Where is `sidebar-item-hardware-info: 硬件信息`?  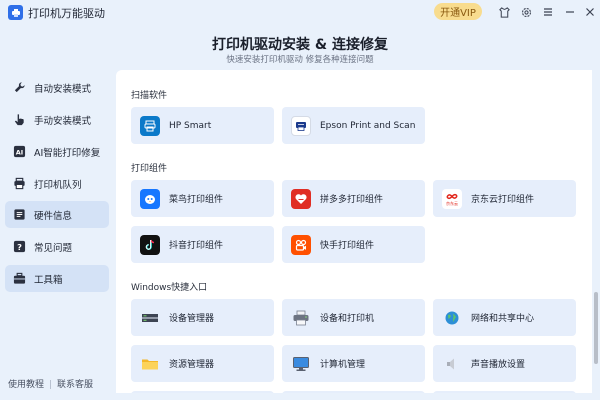
sidebar-item-hardware-info: 硬件信息 is located at coordinates (57, 214).